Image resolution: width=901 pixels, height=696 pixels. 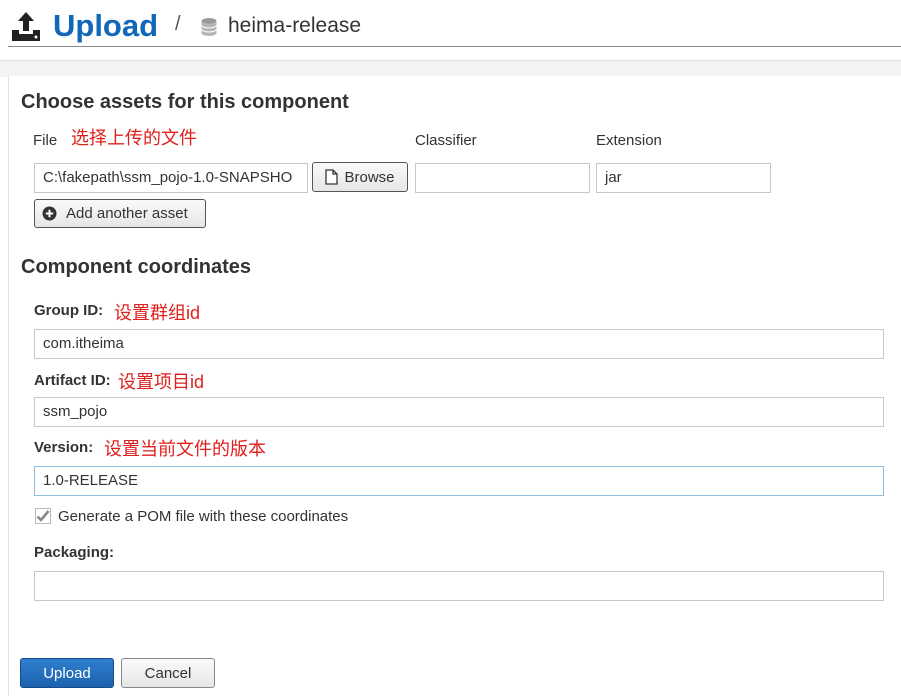 What do you see at coordinates (502, 178) in the screenshot?
I see `classifier-input` at bounding box center [502, 178].